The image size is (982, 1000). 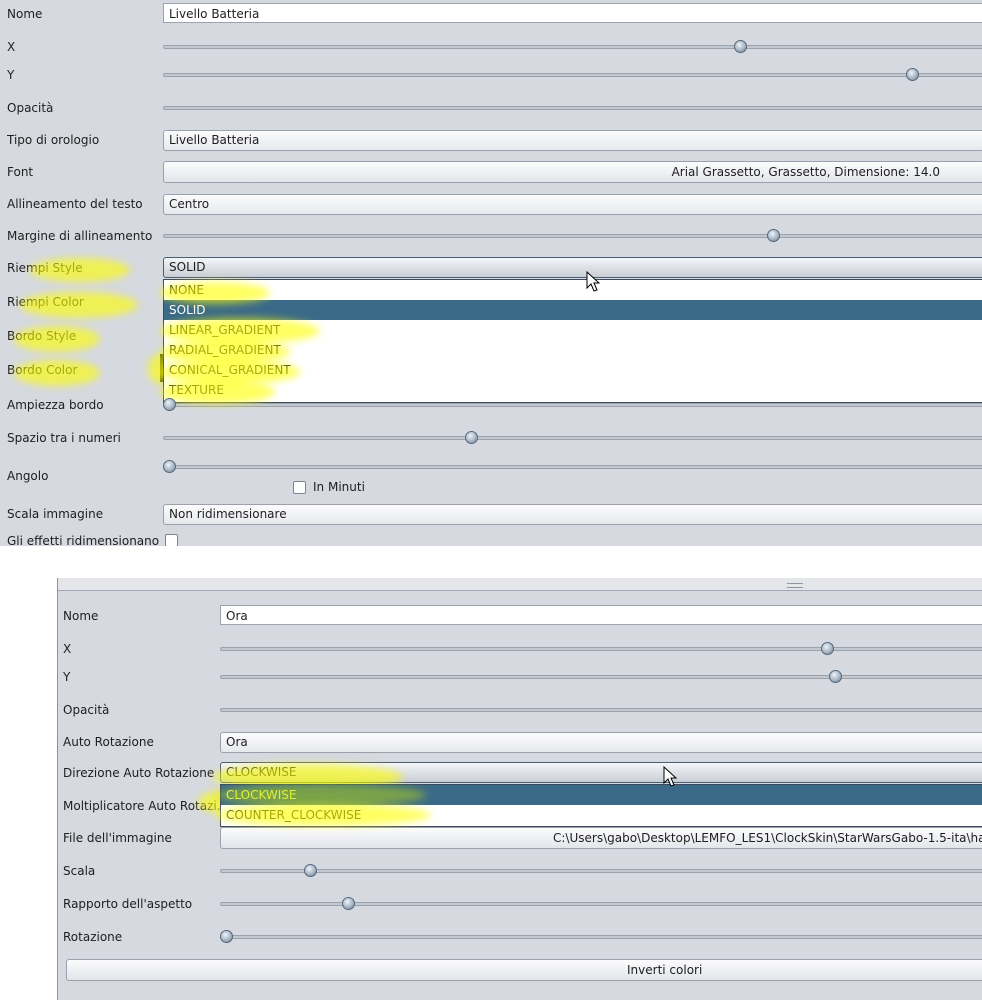 What do you see at coordinates (601, 815) in the screenshot?
I see `dropdown-option-counter-clockwise: COUNTER_CLOCKWISE` at bounding box center [601, 815].